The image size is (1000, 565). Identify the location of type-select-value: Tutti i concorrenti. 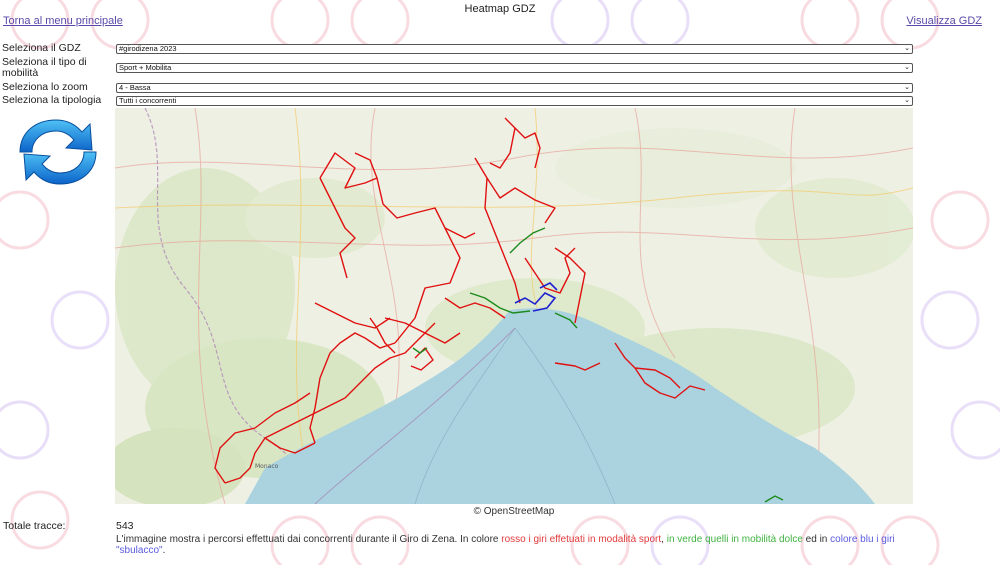
(148, 100).